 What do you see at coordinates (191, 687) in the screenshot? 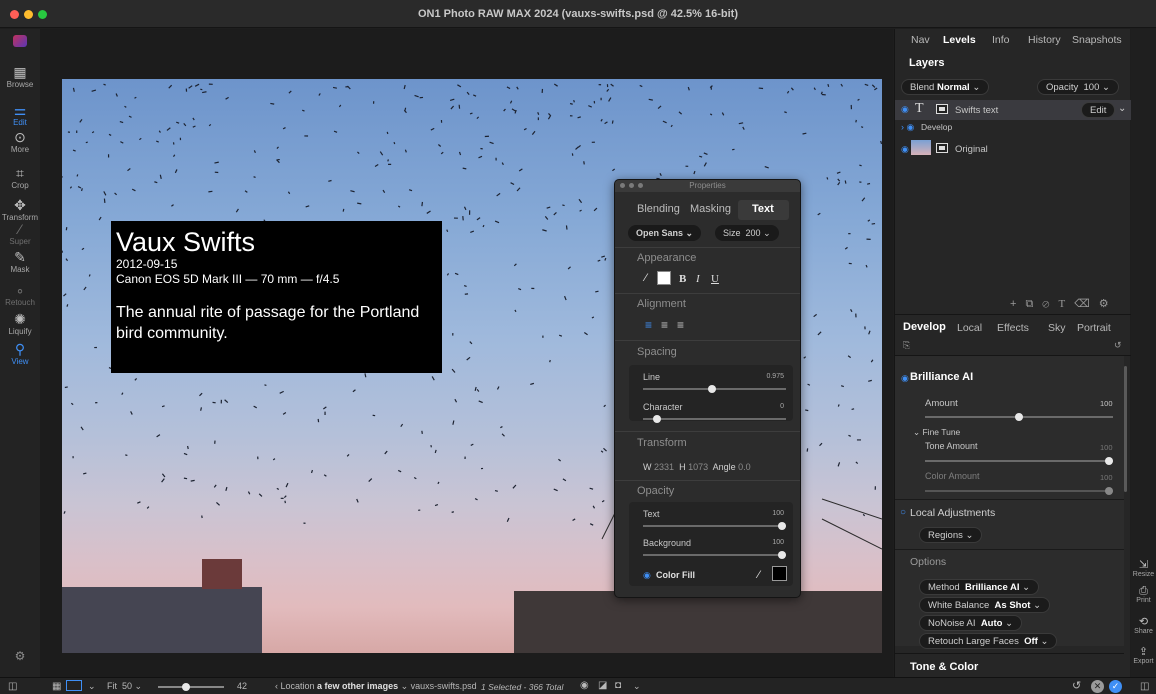
I see `thumbnail-size-slider` at bounding box center [191, 687].